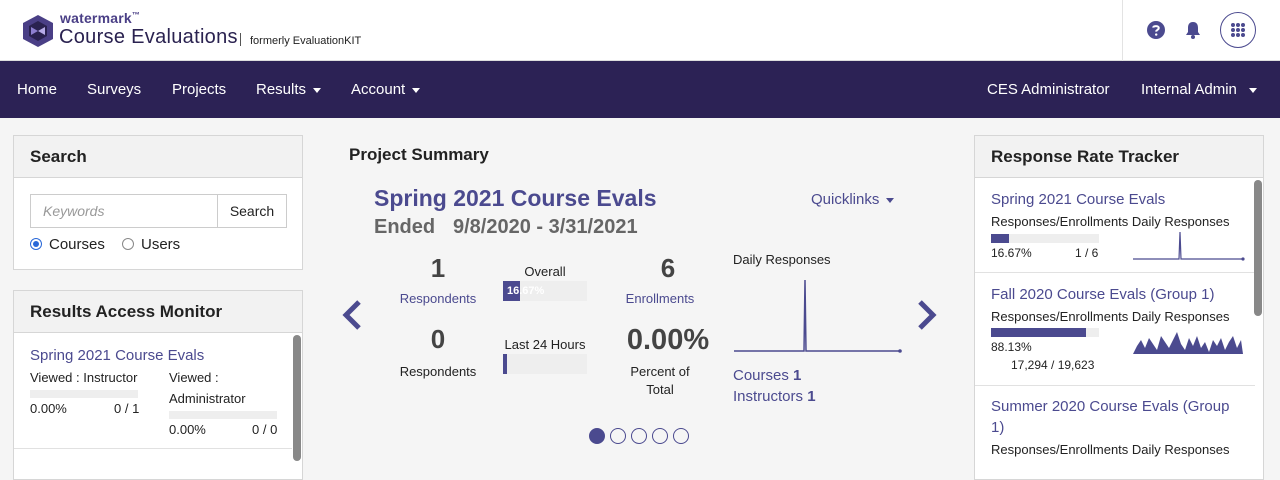 Image resolution: width=1280 pixels, height=480 pixels. What do you see at coordinates (1053, 365) in the screenshot?
I see `rrt-item-count: 17,294 / 19,623` at bounding box center [1053, 365].